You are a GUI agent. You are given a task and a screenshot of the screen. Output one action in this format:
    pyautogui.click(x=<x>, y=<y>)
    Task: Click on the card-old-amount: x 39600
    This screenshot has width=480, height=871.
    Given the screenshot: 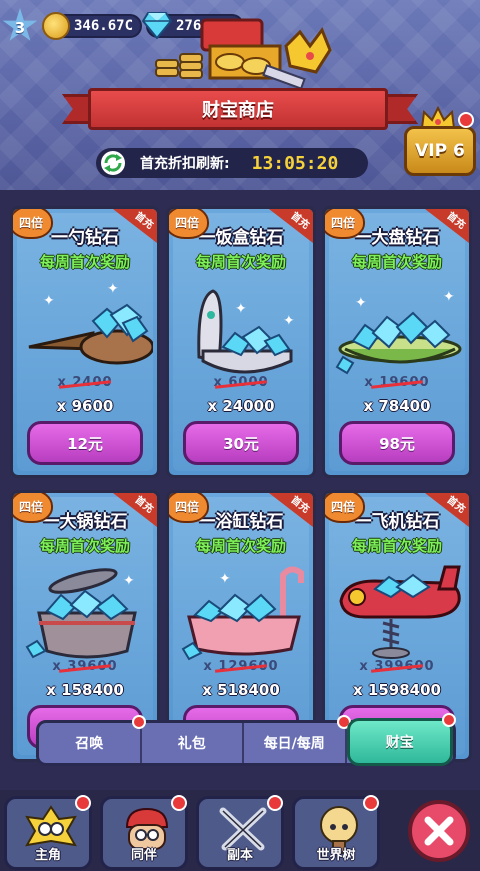 What is the action you would take?
    pyautogui.click(x=85, y=666)
    